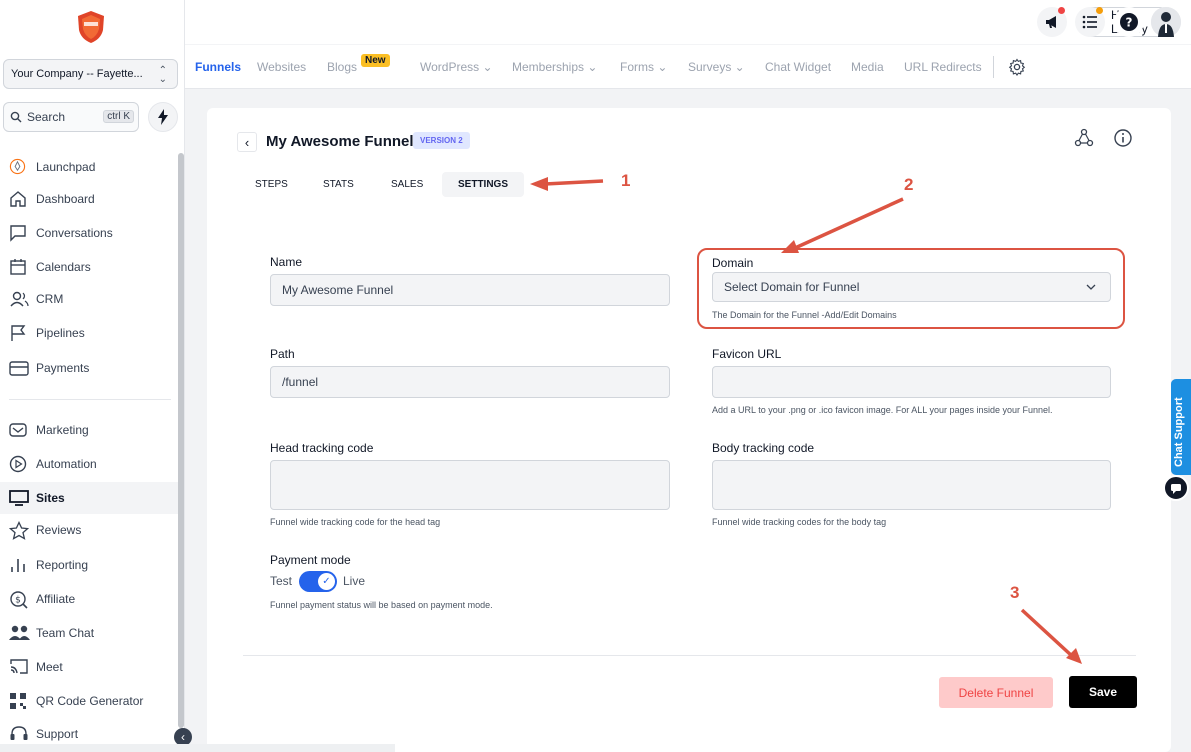 The image size is (1191, 752). I want to click on chat-support-tab: Chat Support, so click(1181, 427).